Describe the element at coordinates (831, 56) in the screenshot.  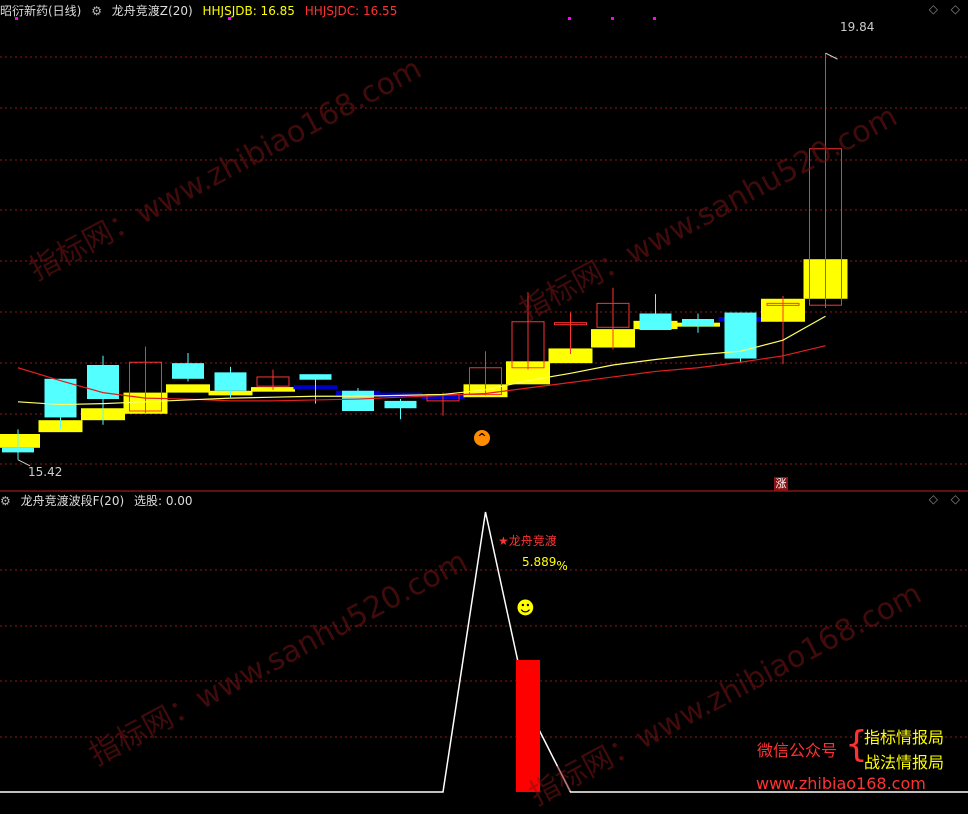
I see `high-marker` at that location.